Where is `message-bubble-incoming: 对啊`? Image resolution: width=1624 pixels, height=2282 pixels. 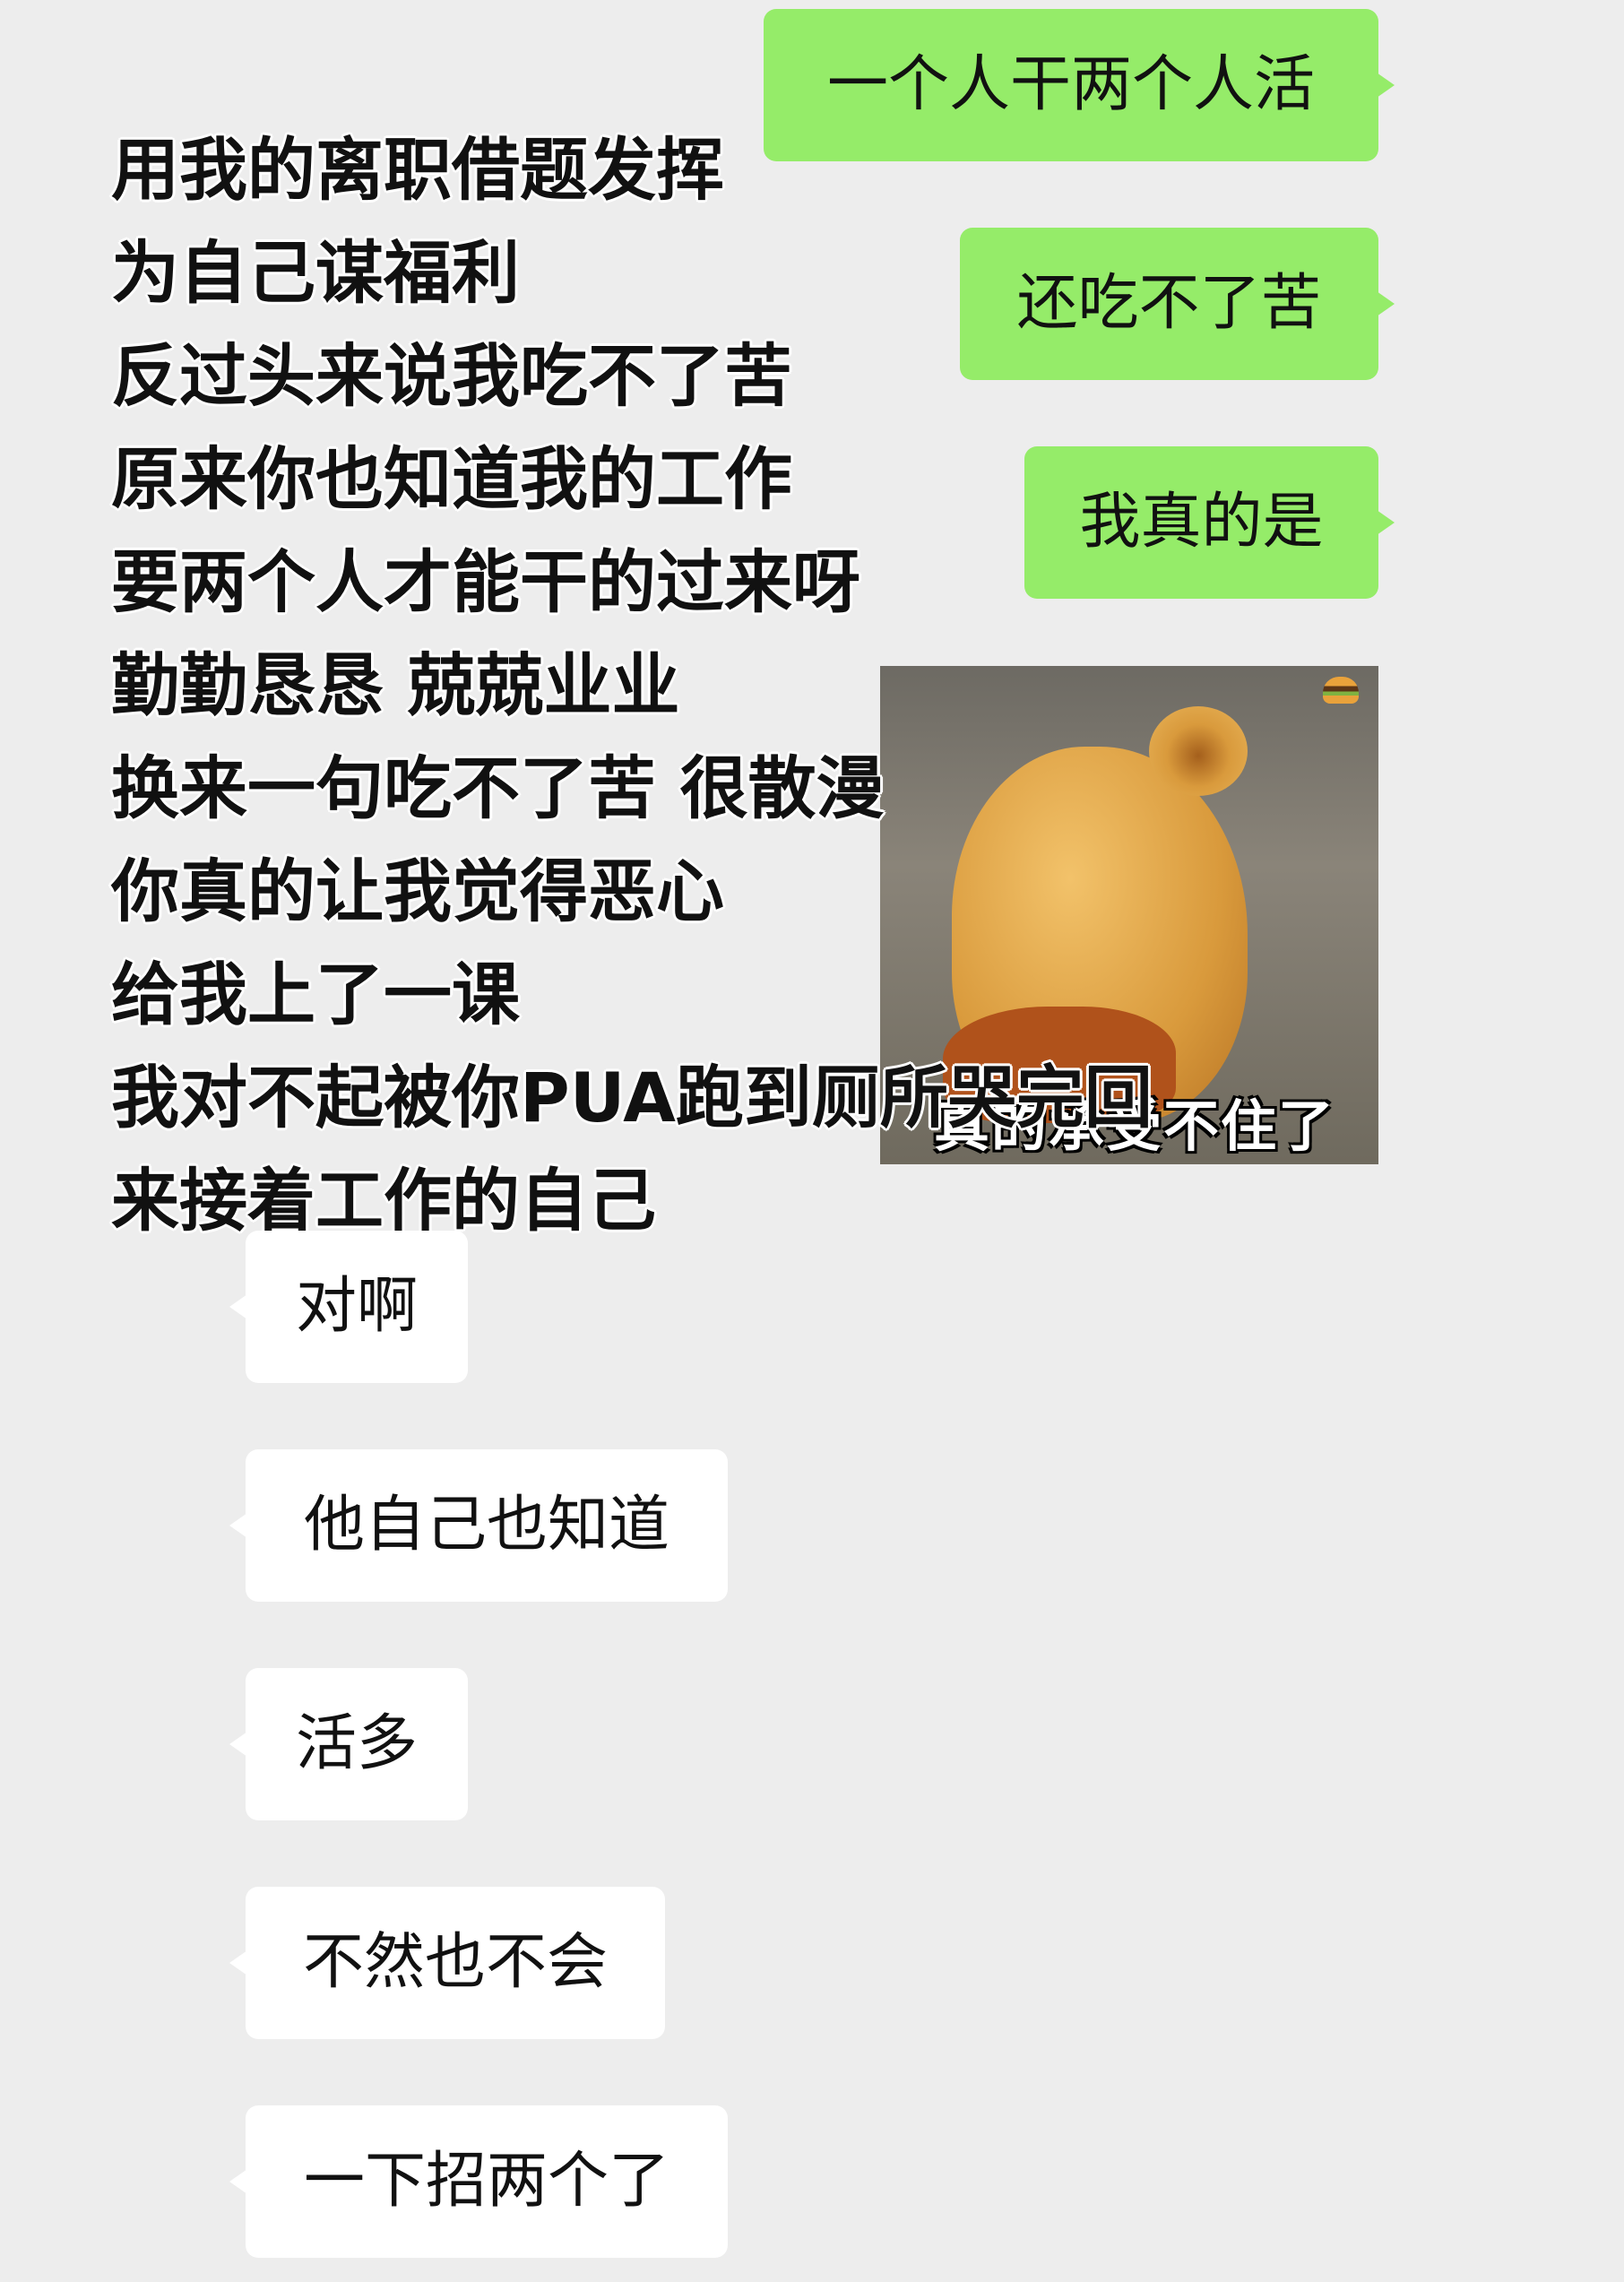 message-bubble-incoming: 对啊 is located at coordinates (348, 1307).